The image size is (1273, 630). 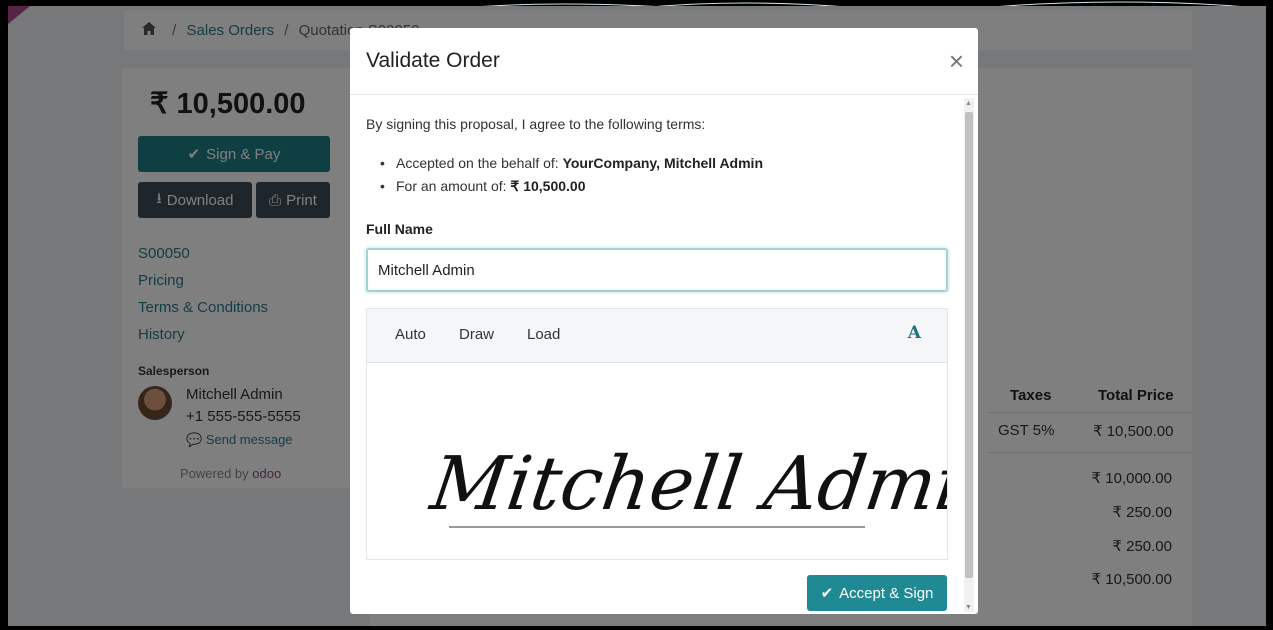 What do you see at coordinates (479, 163) in the screenshot?
I see `accepted-prefix: Accepted on the behalf of:` at bounding box center [479, 163].